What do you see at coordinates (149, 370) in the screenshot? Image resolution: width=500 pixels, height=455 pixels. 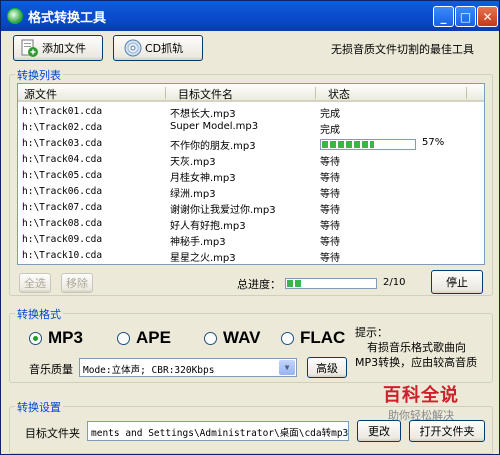 I see `quality-value: Mode:立体声; CBR:320Kbps` at bounding box center [149, 370].